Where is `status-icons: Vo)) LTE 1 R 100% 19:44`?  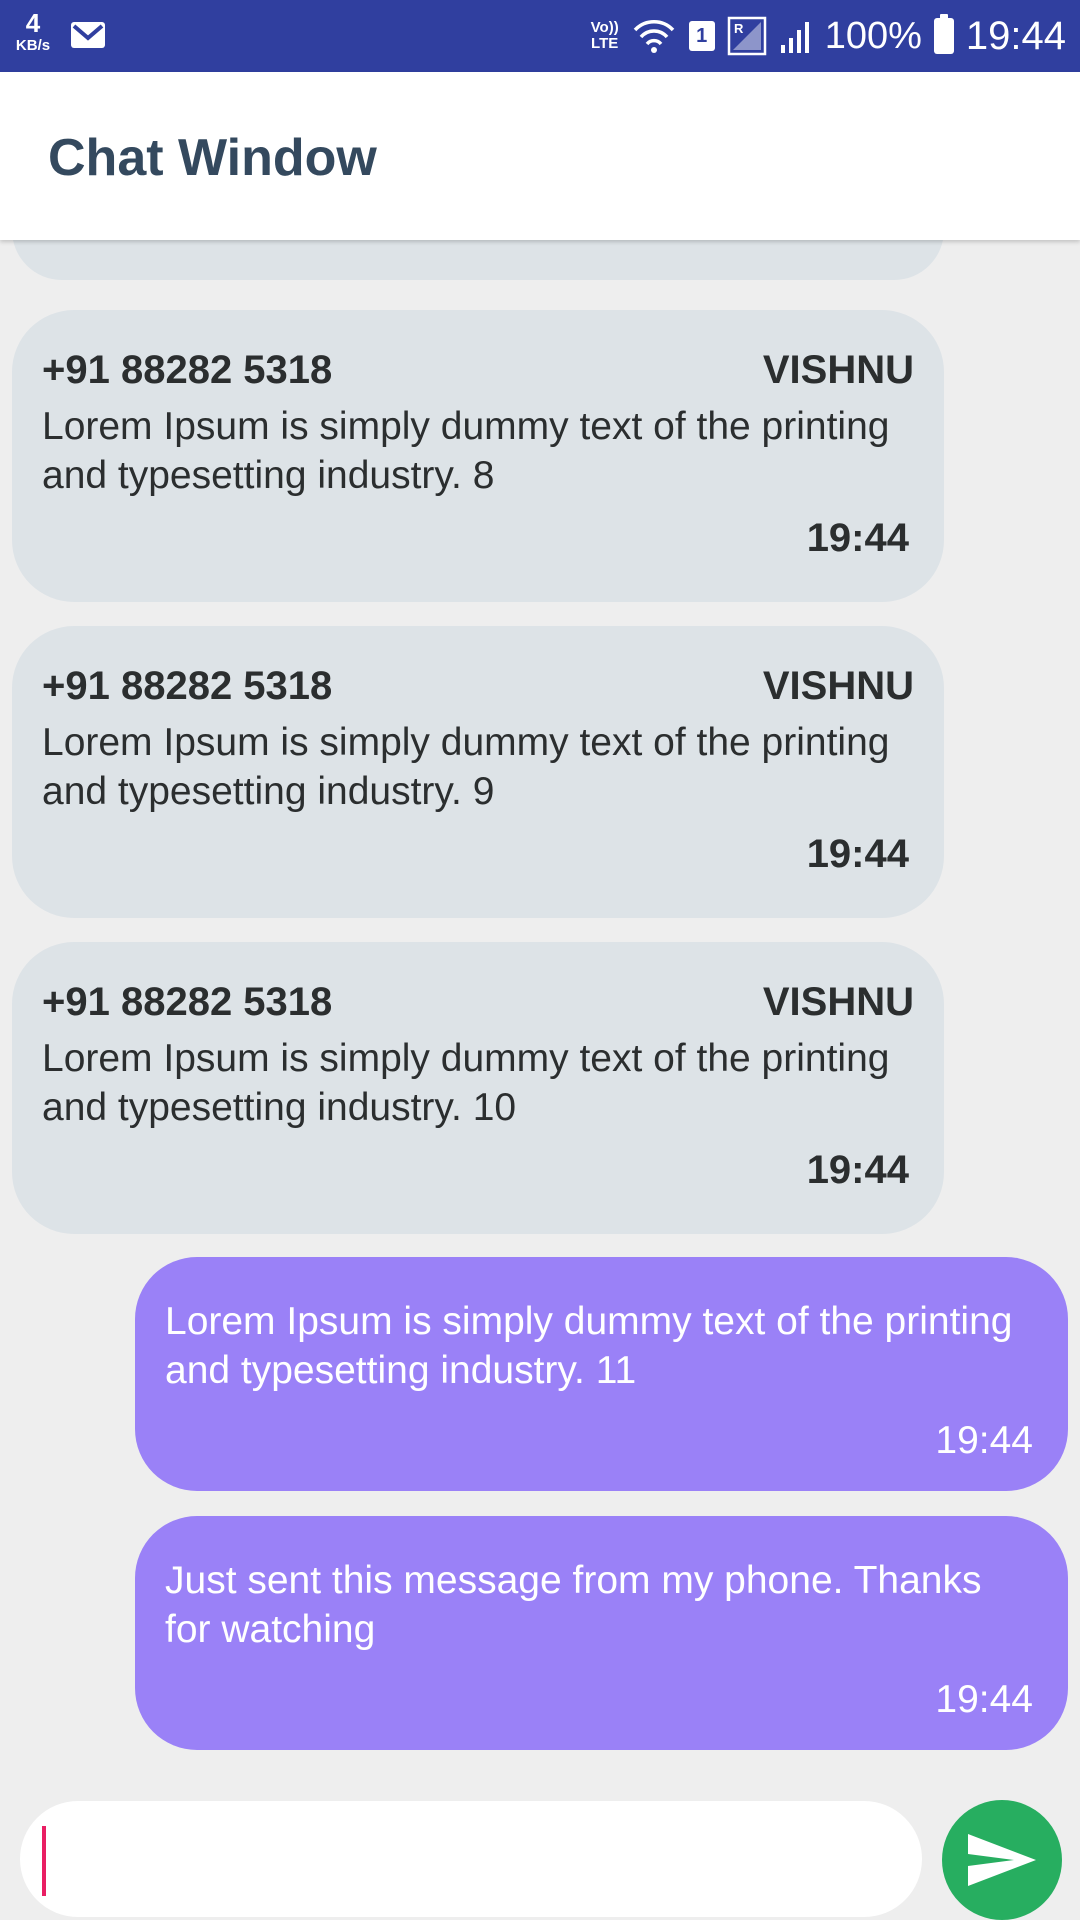 status-icons: Vo)) LTE 1 R 100% 19:44 is located at coordinates (828, 36).